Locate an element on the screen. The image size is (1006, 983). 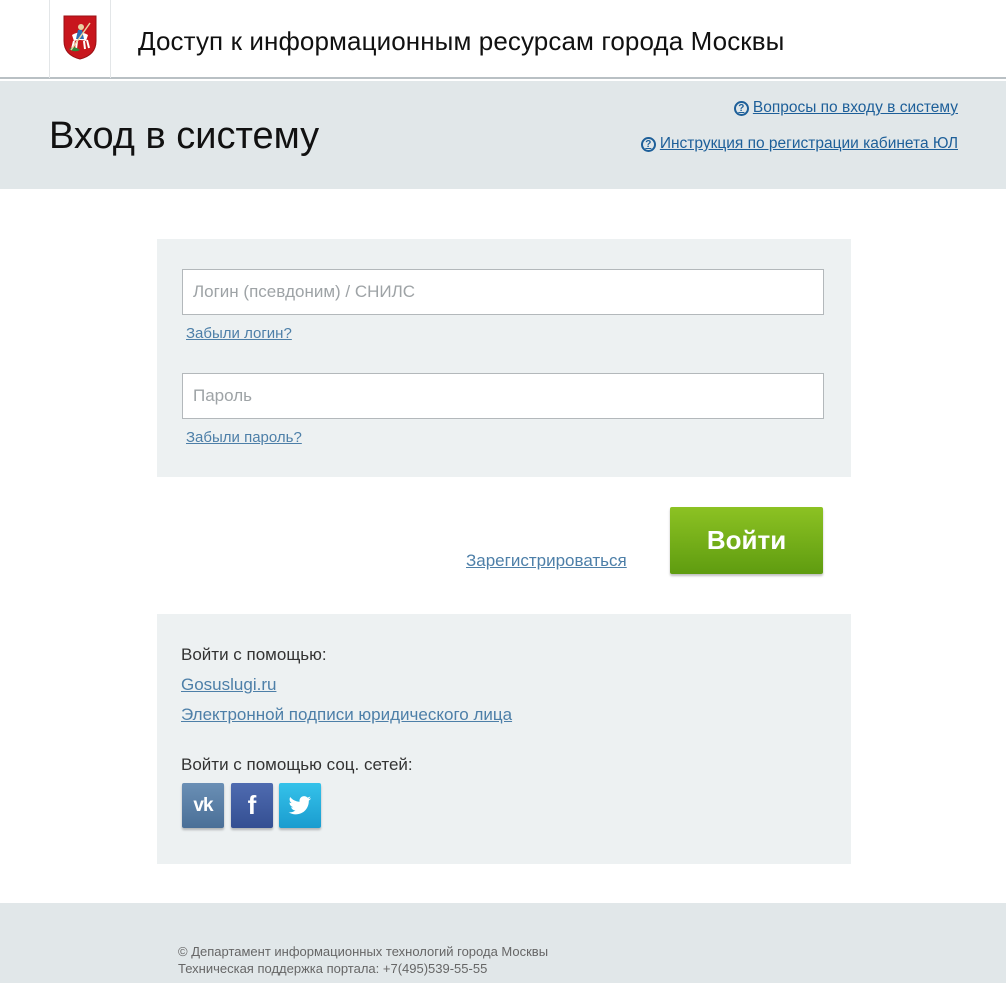
facebook-login-button: f is located at coordinates (252, 805).